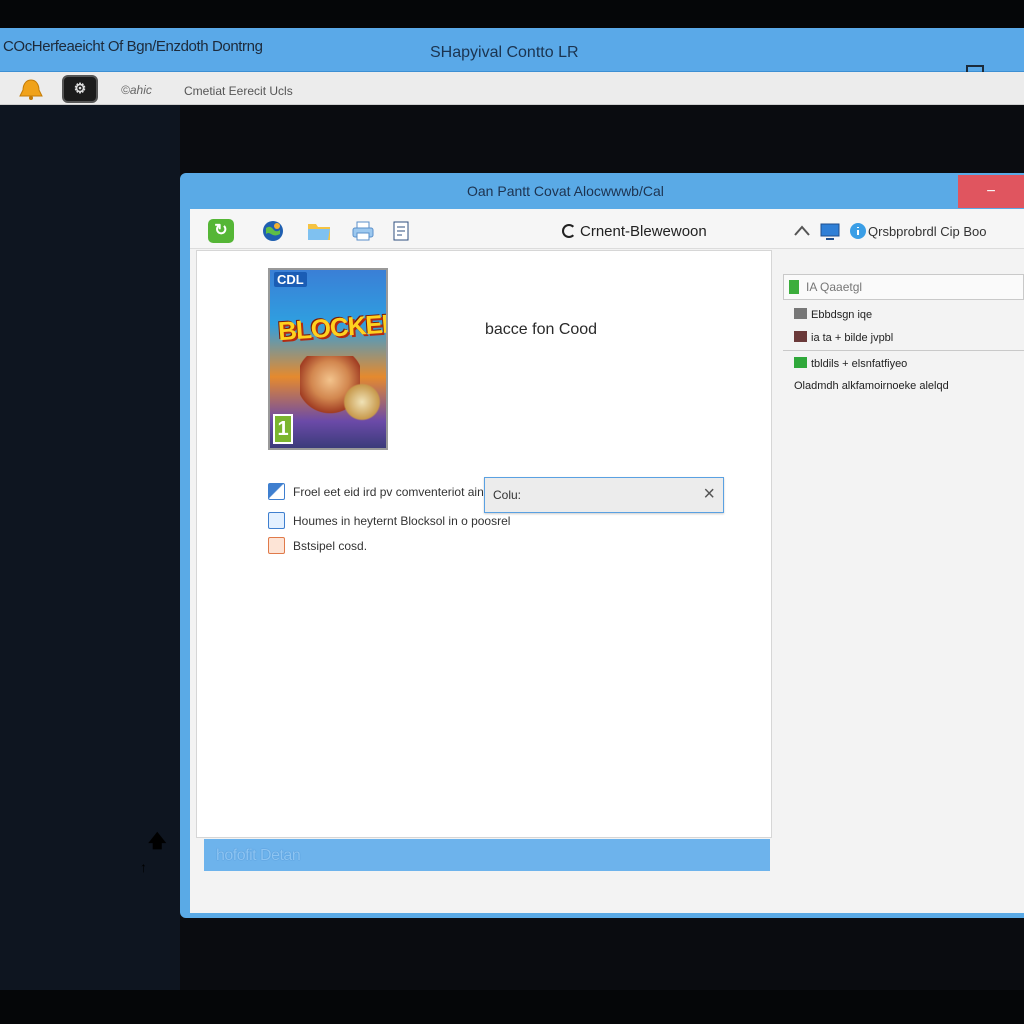  What do you see at coordinates (803, 231) in the screenshot?
I see `up-arrow-icon` at bounding box center [803, 231].